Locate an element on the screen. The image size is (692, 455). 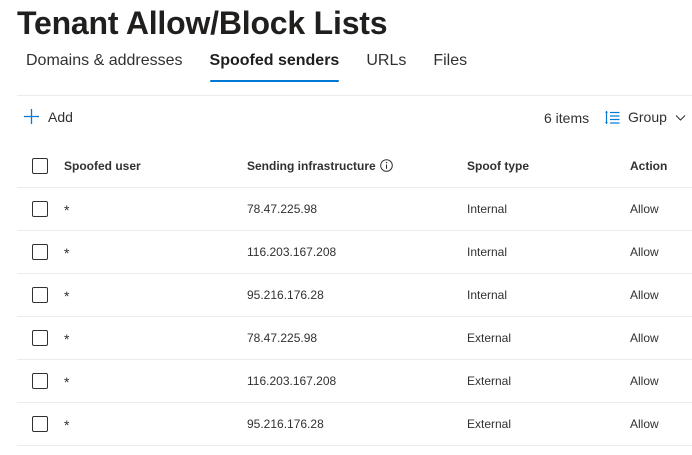
add-button: Add is located at coordinates (48, 116).